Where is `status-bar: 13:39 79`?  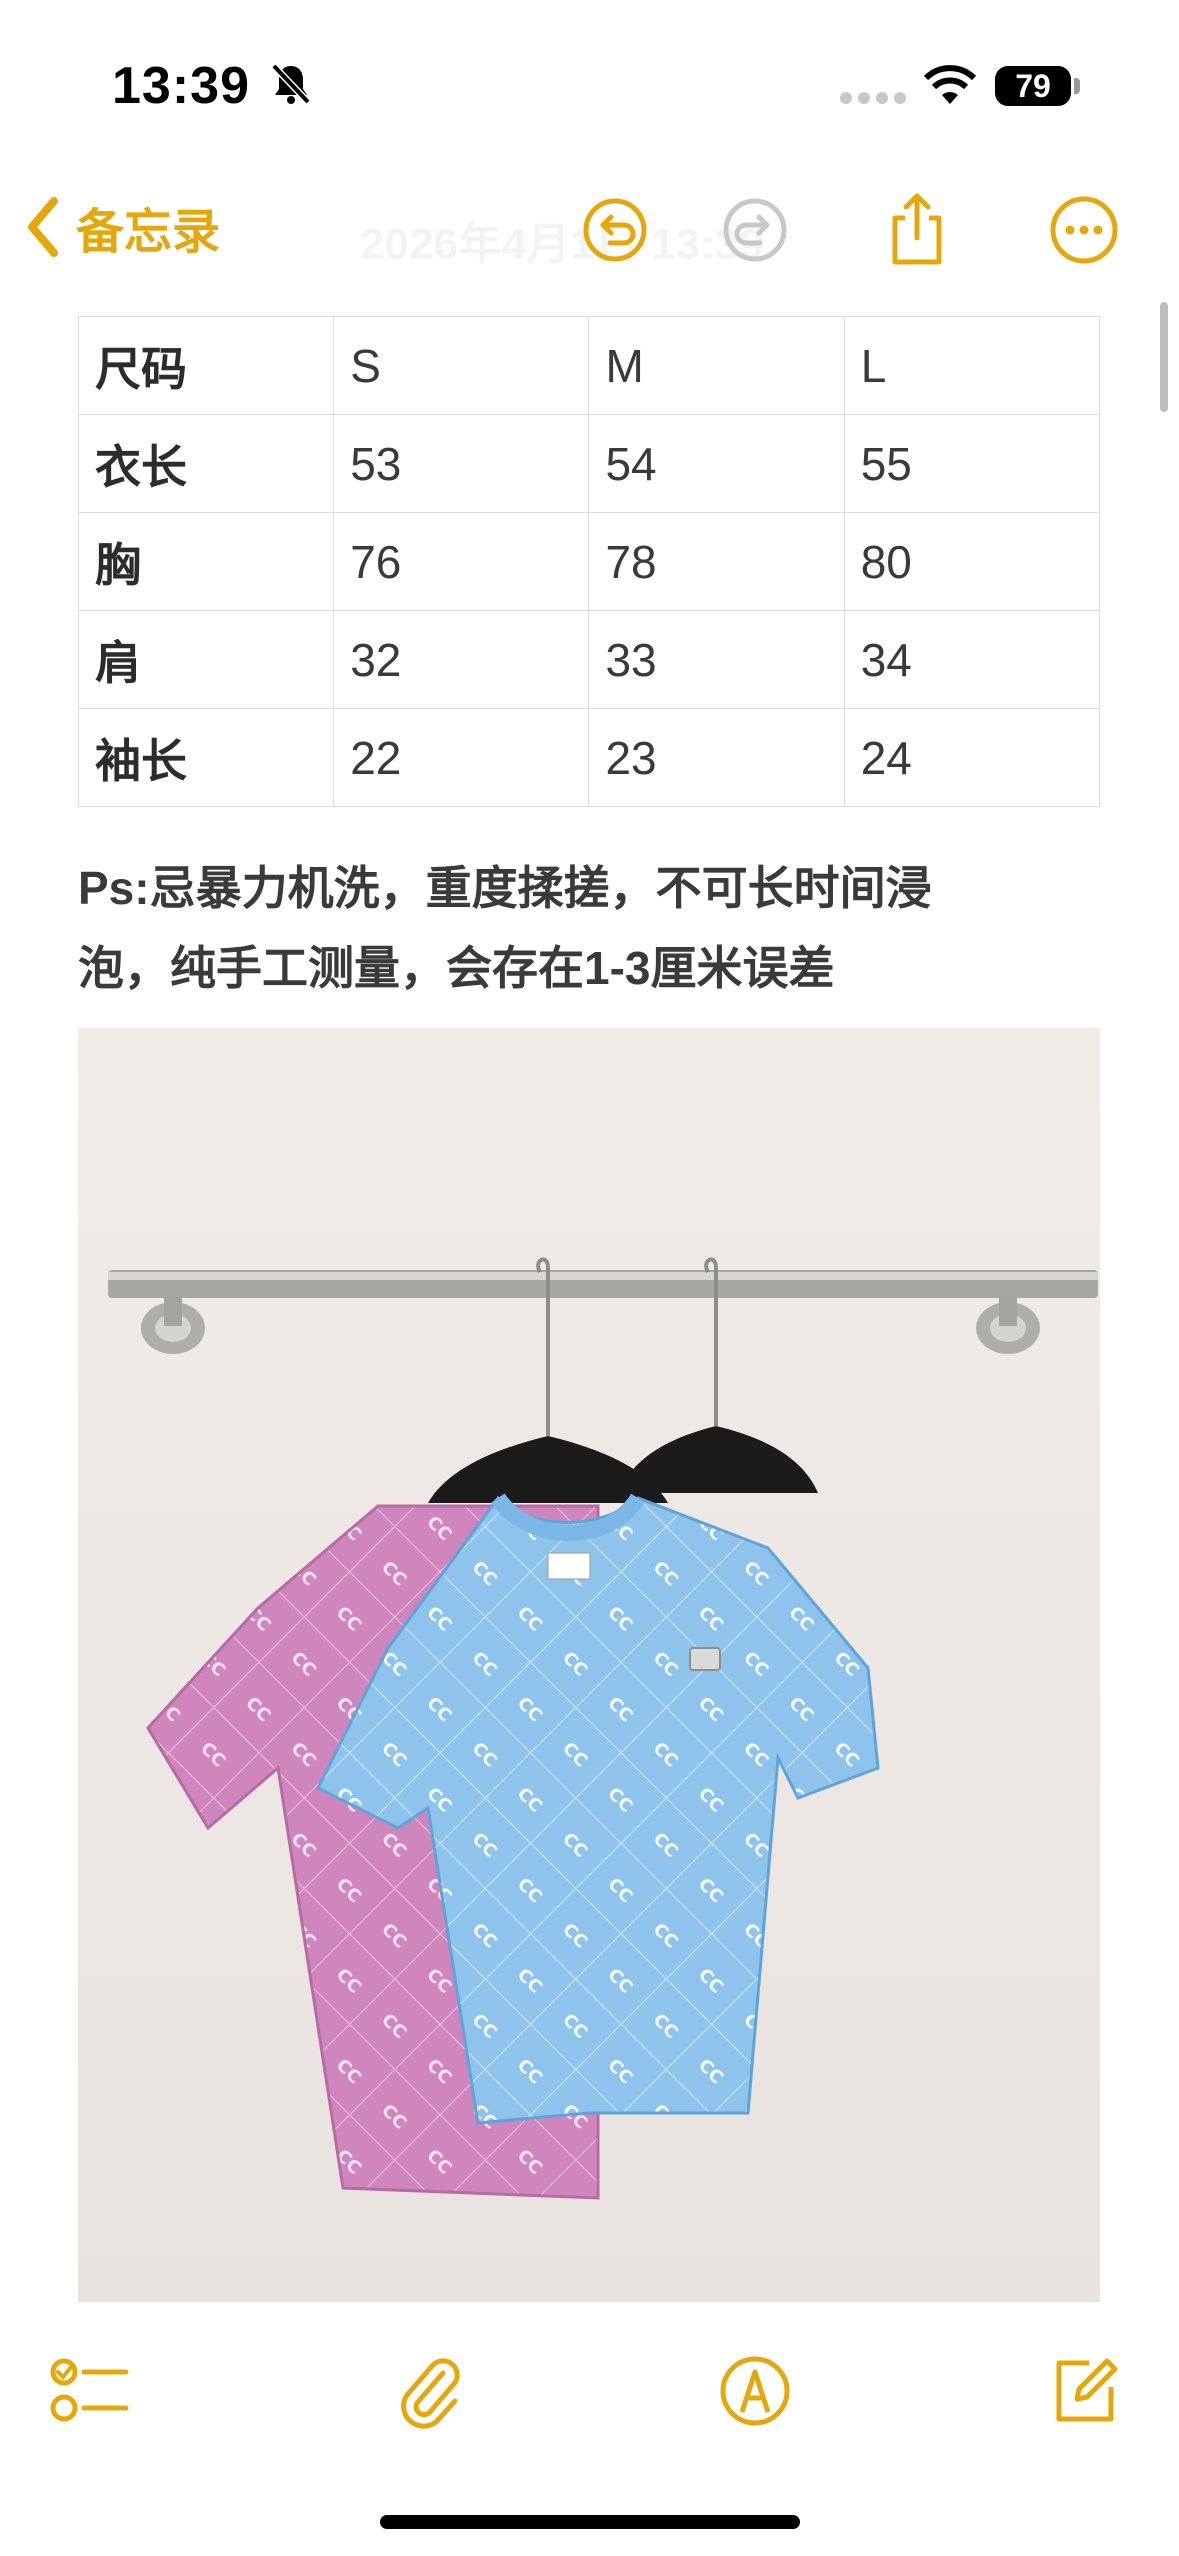 status-bar: 13:39 79 is located at coordinates (589, 75).